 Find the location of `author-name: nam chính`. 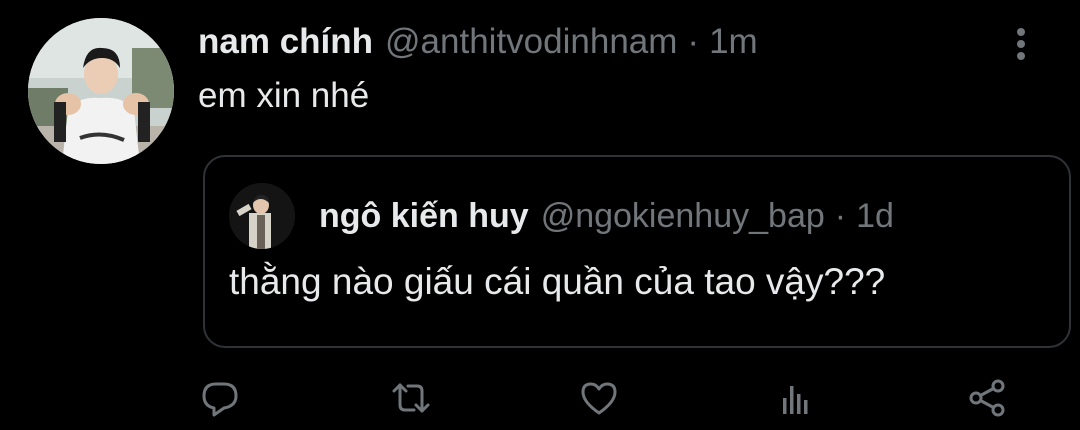

author-name: nam chính is located at coordinates (285, 42).